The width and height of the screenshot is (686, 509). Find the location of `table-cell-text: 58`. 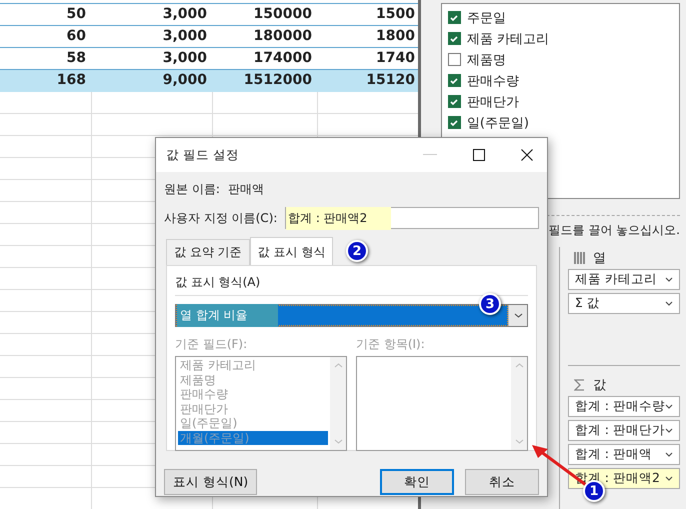

table-cell-text: 58 is located at coordinates (76, 58).